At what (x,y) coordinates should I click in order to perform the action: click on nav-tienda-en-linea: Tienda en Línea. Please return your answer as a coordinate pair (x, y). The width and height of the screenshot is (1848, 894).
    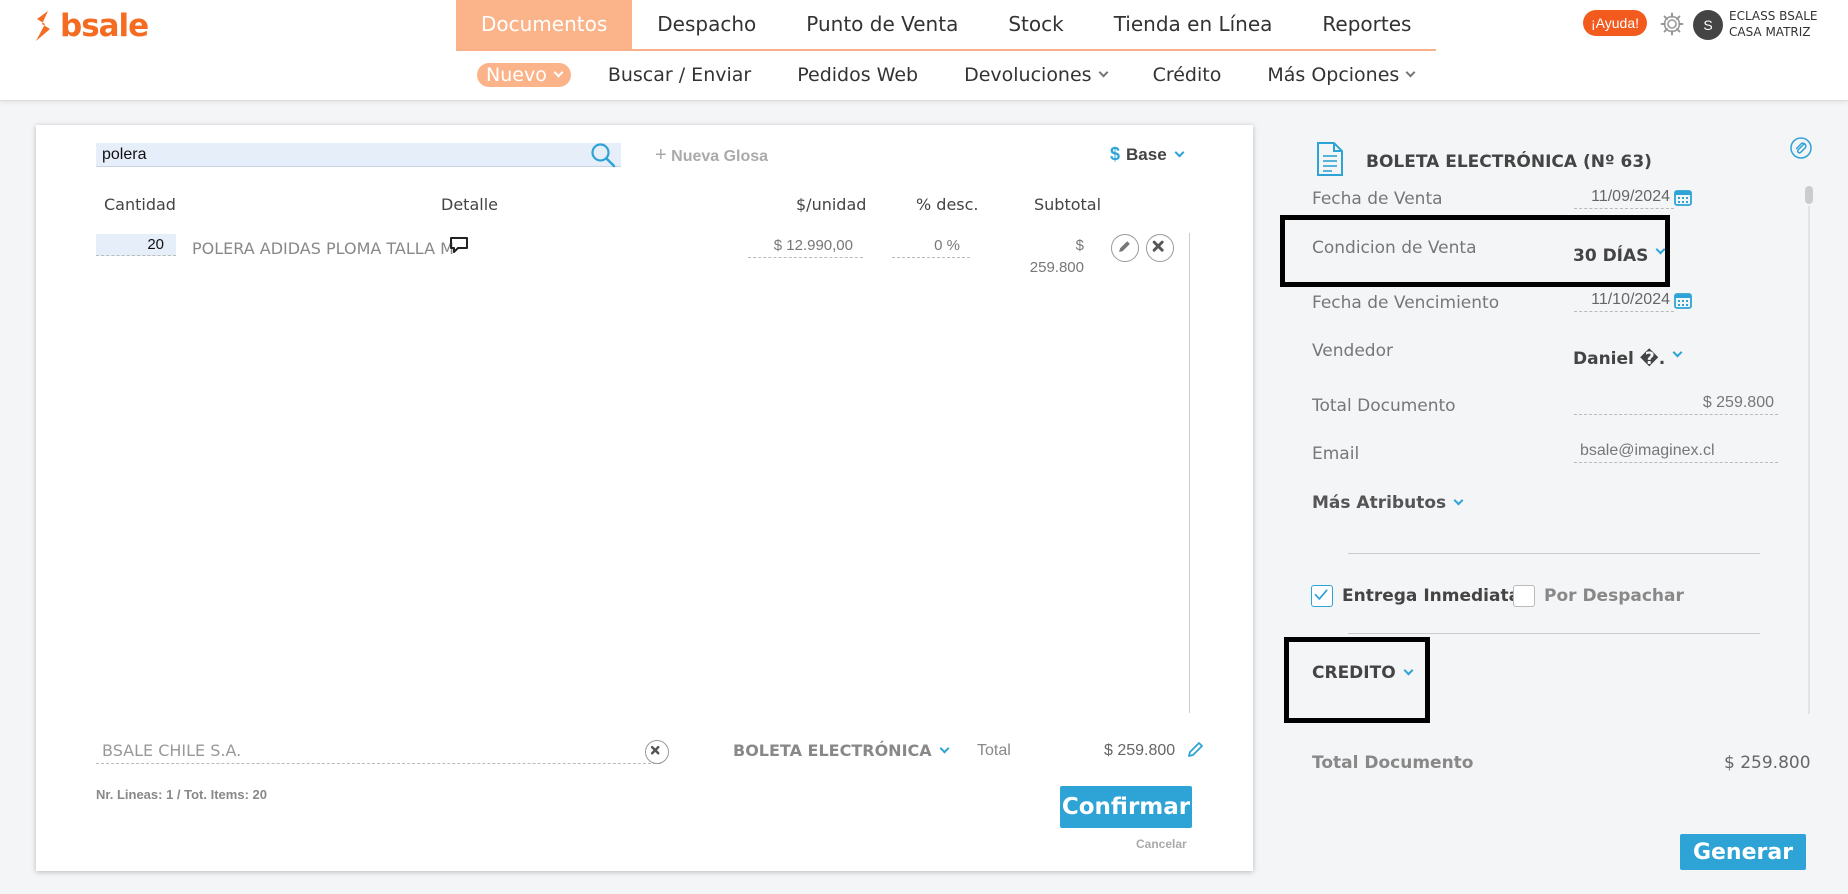
    Looking at the image, I should click on (1193, 24).